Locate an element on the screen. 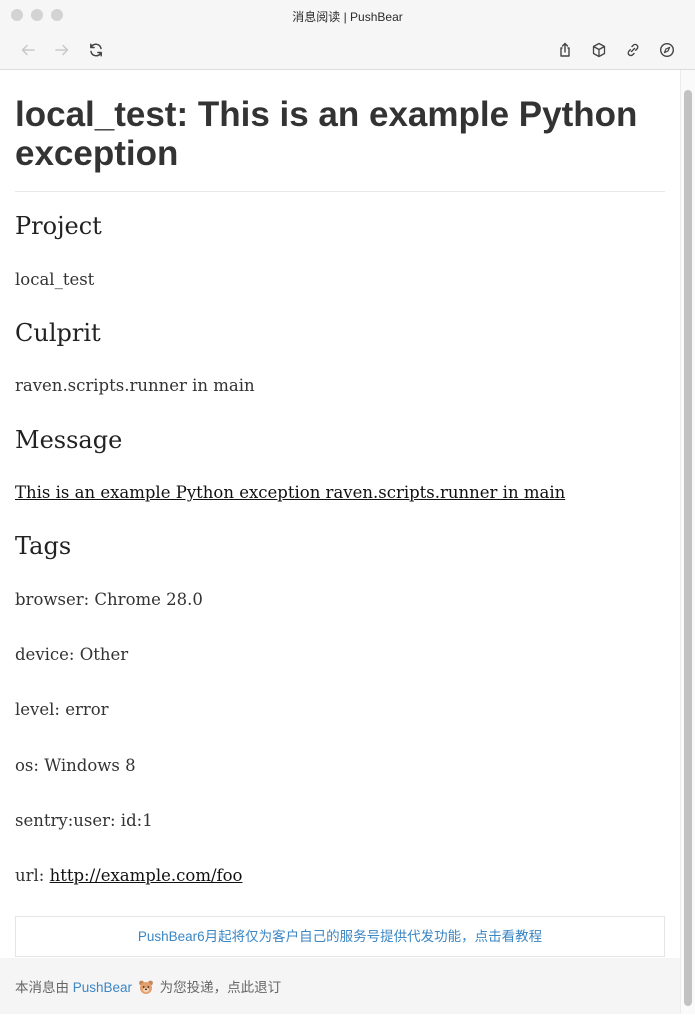 The image size is (695, 1021). unsubscribe-link: 为您投递，点此退订 is located at coordinates (221, 987).